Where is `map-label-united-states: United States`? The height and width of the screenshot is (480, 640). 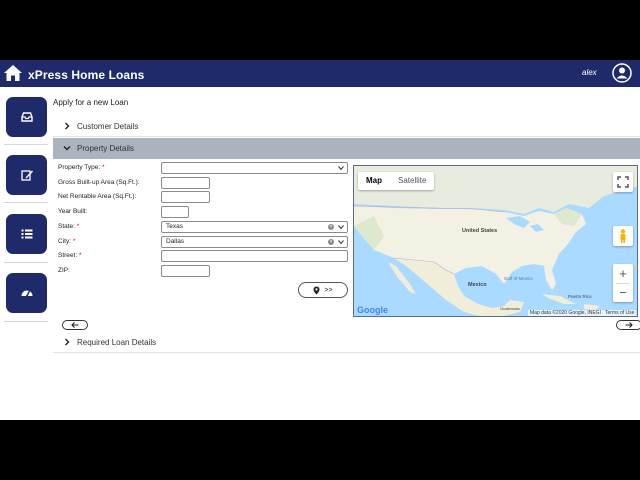
map-label-united-states: United States is located at coordinates (480, 231).